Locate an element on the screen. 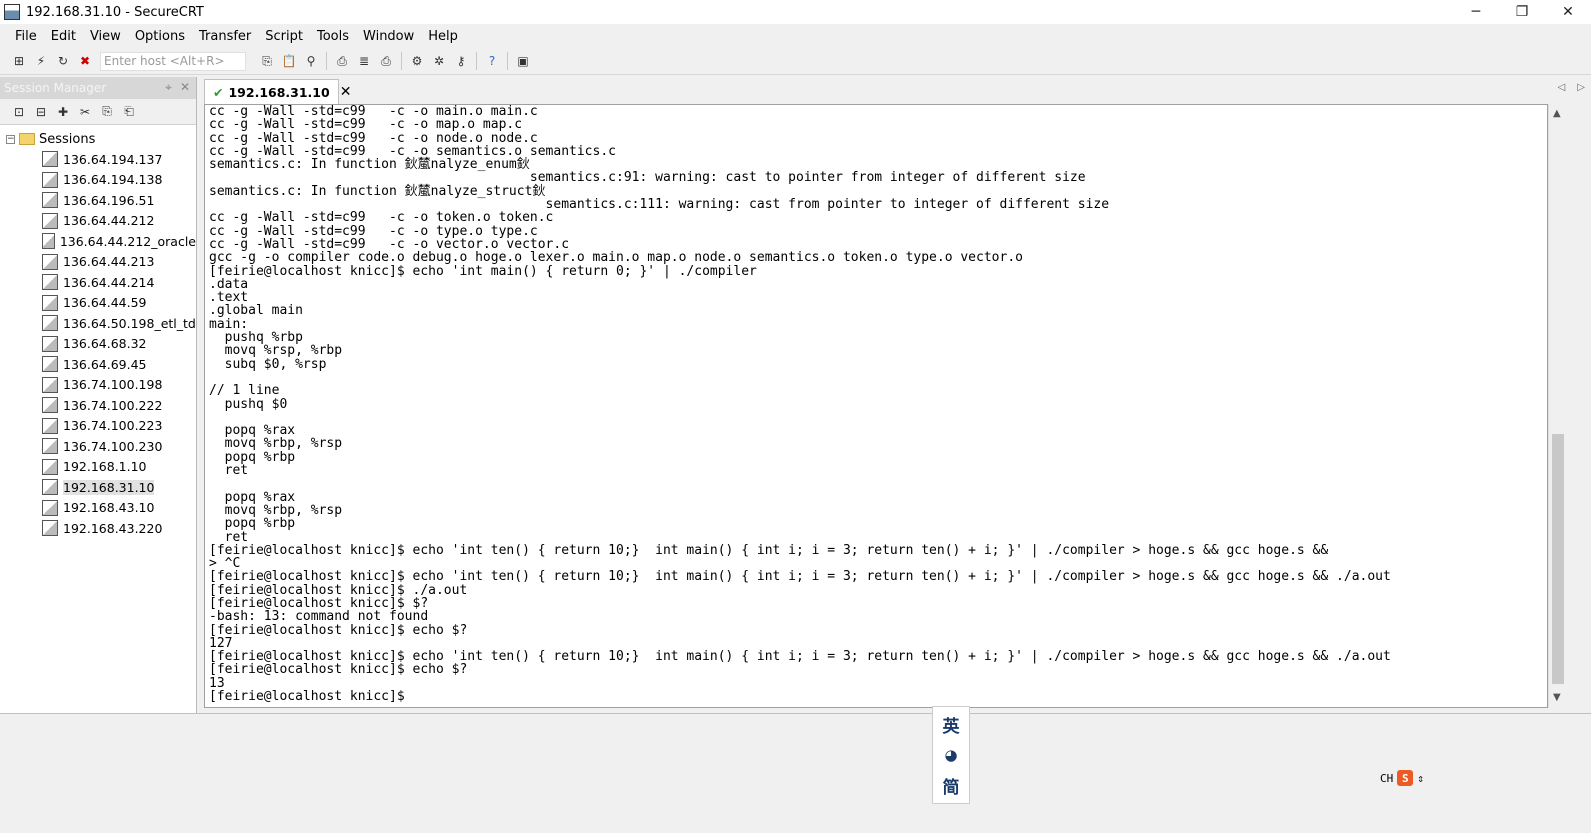  terminal-line: ret is located at coordinates (229, 537).